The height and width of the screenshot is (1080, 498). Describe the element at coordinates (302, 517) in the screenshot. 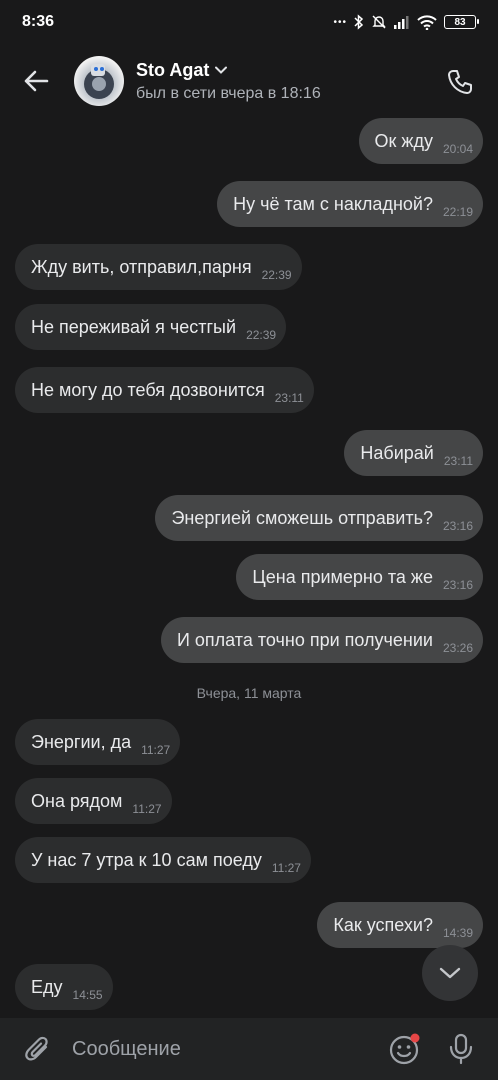

I see `message-text: Энергией сможешь отправить?` at that location.